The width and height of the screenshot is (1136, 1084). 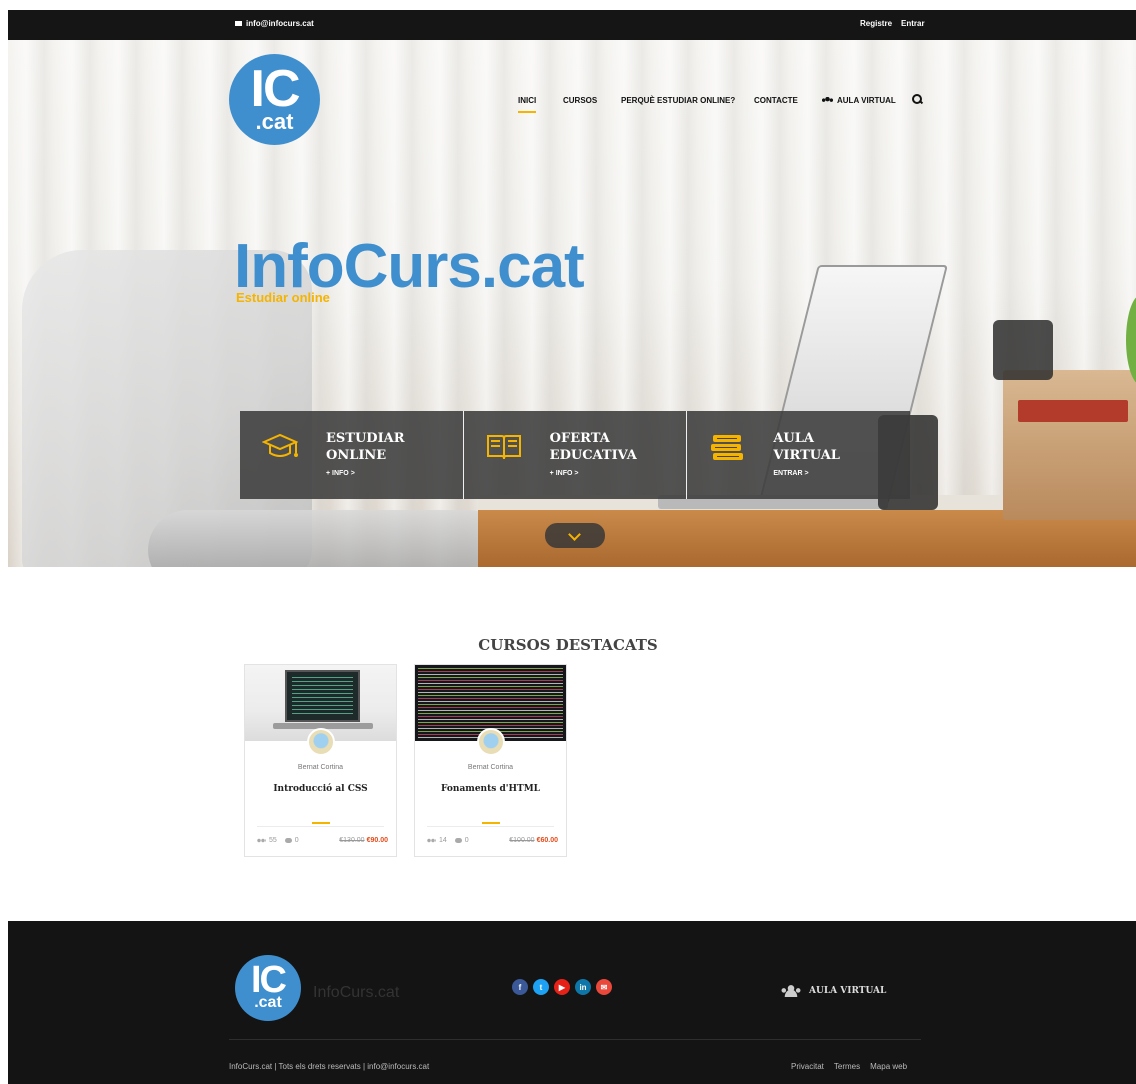 I want to click on topbar-account-links: Registre Entrar, so click(x=892, y=23).